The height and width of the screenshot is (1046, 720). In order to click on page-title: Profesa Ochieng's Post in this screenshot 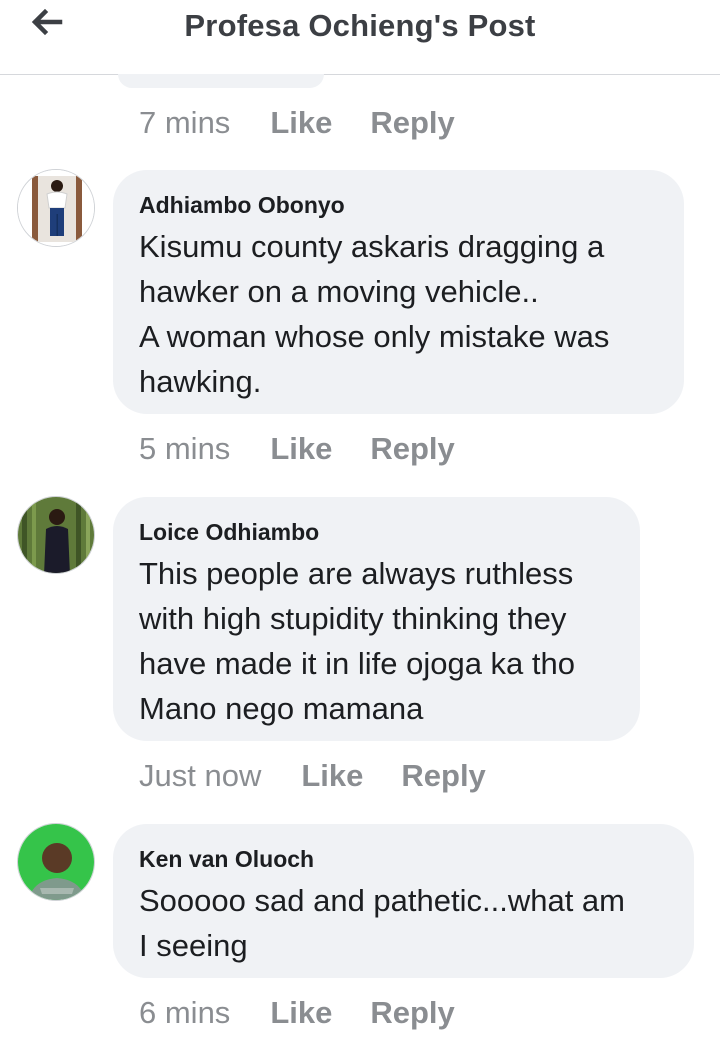, I will do `click(360, 26)`.